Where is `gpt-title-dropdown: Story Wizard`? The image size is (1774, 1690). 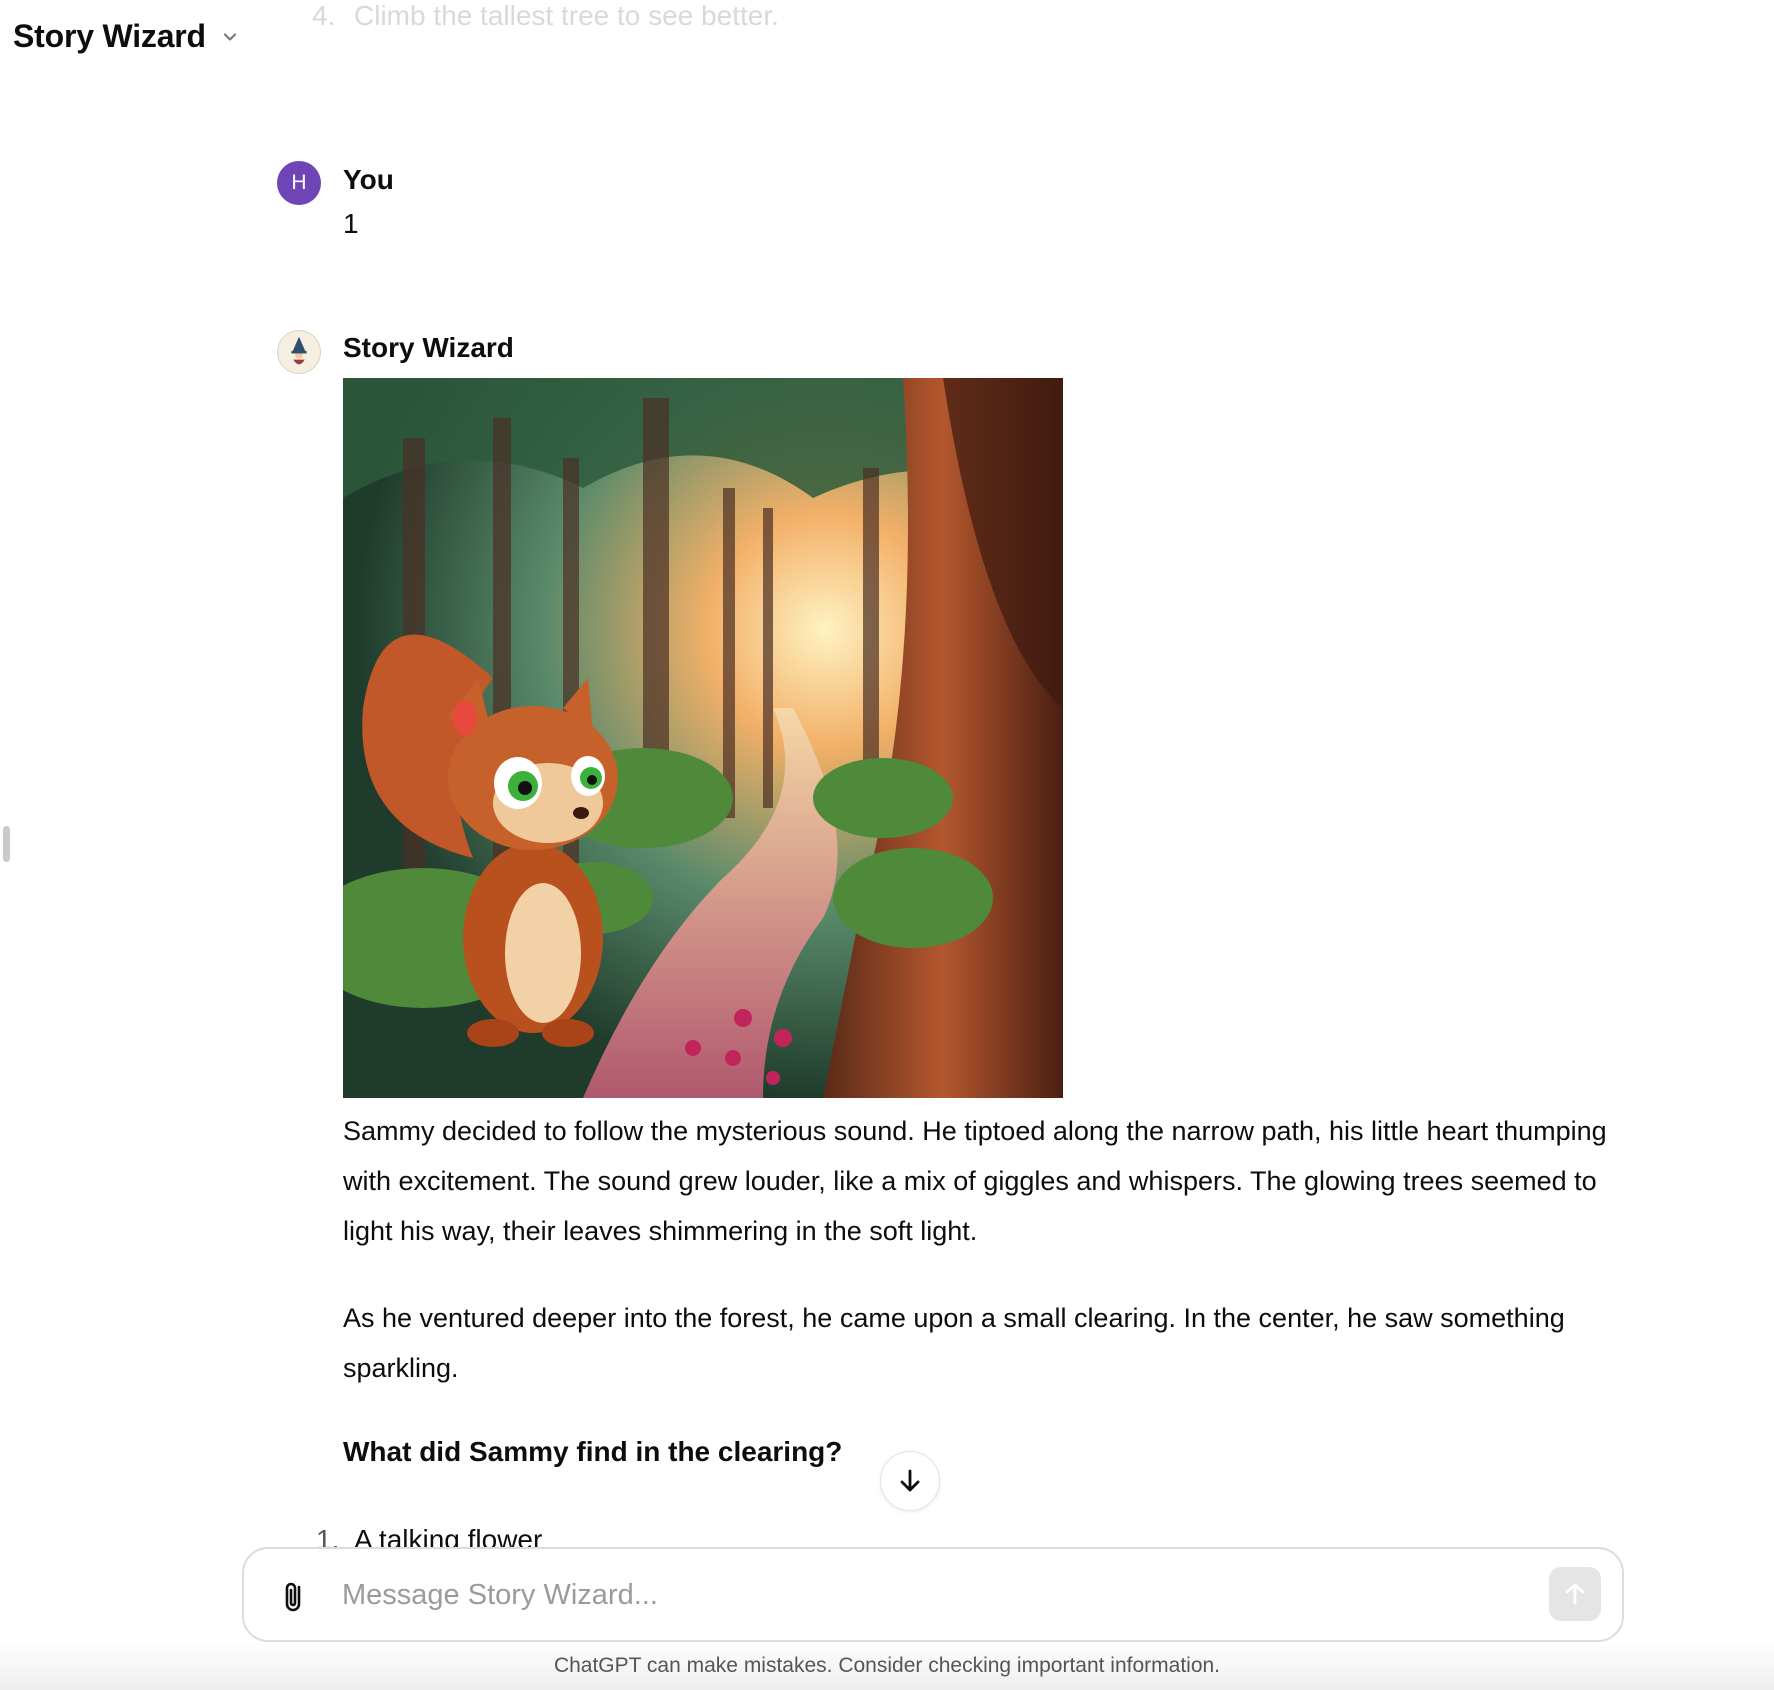
gpt-title-dropdown: Story Wizard is located at coordinates (126, 36).